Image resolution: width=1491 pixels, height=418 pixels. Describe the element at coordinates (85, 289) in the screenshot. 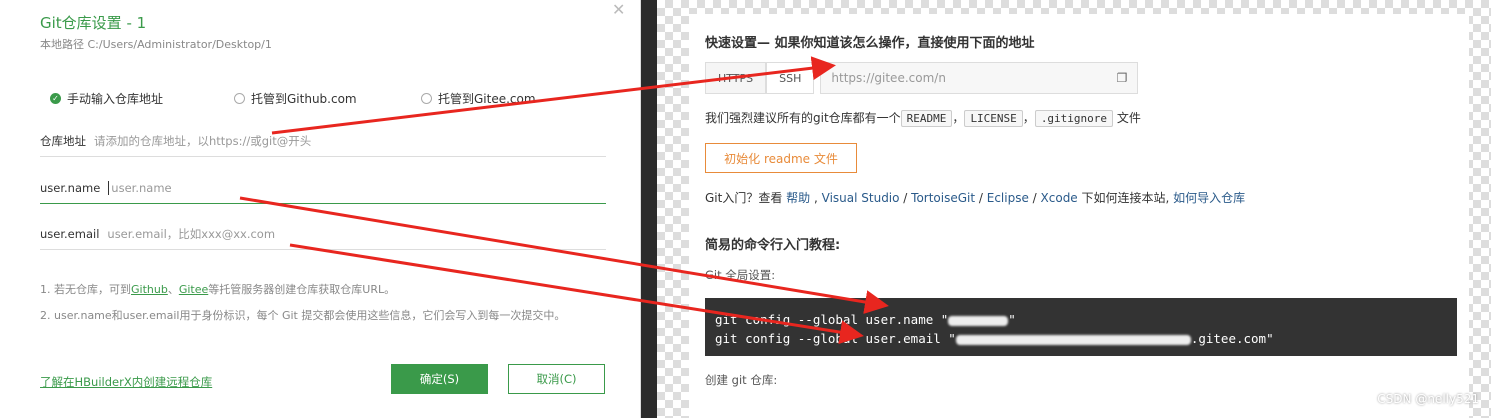

I see `note-1-prefix: 1. 若无仓库，可到` at that location.